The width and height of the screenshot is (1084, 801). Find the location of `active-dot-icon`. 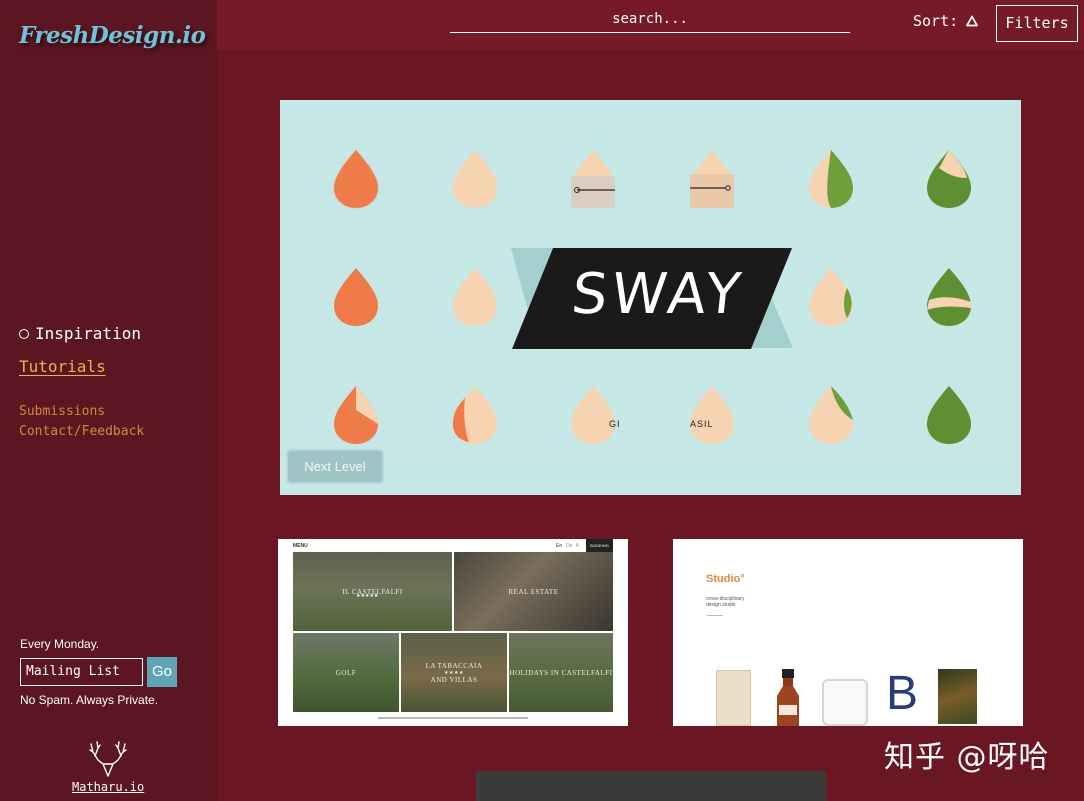

active-dot-icon is located at coordinates (24, 333).